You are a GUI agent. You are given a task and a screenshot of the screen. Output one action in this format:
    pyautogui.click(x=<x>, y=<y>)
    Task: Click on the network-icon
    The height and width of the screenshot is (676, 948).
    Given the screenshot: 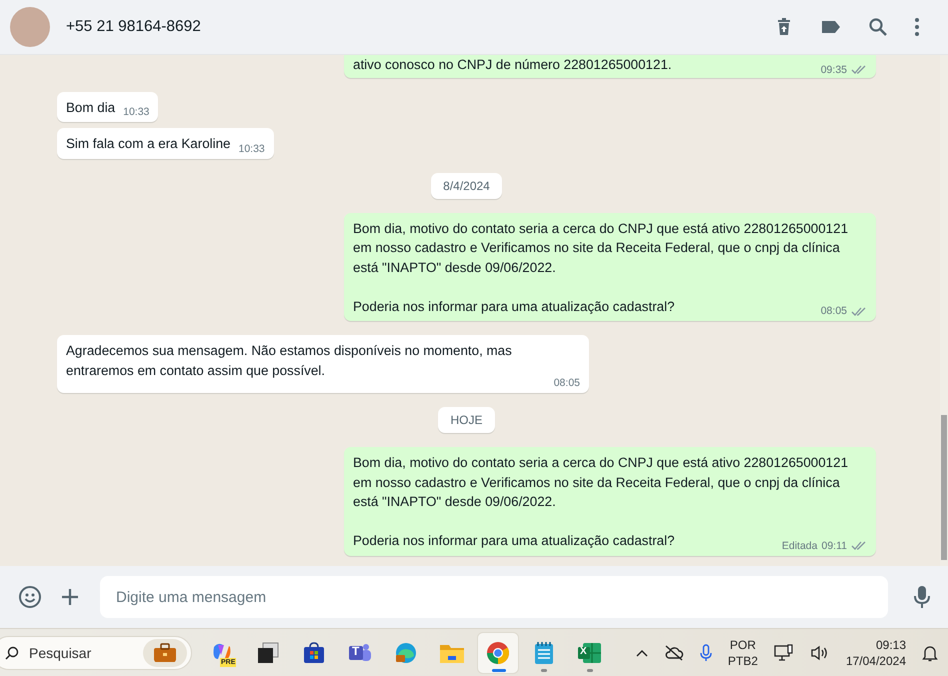 What is the action you would take?
    pyautogui.click(x=784, y=653)
    